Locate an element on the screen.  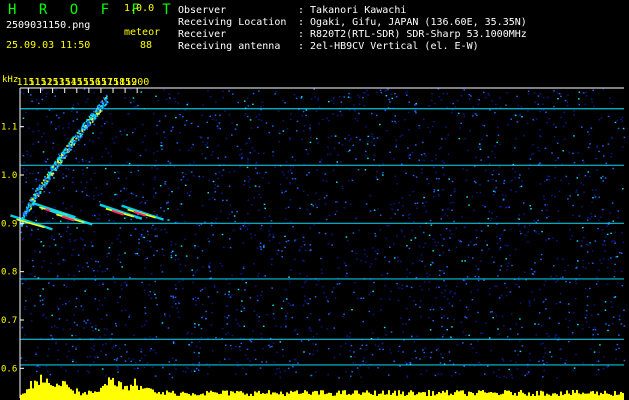
receiver-label: Receiver is located at coordinates (202, 34).